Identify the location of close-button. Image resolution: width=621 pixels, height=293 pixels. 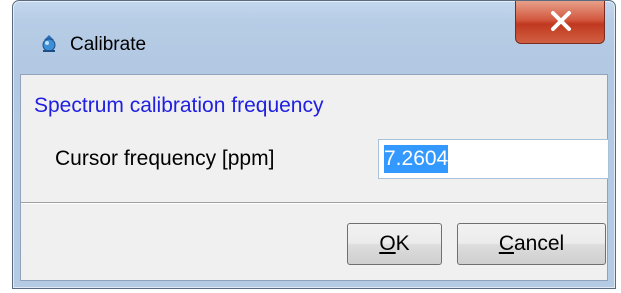
(560, 22).